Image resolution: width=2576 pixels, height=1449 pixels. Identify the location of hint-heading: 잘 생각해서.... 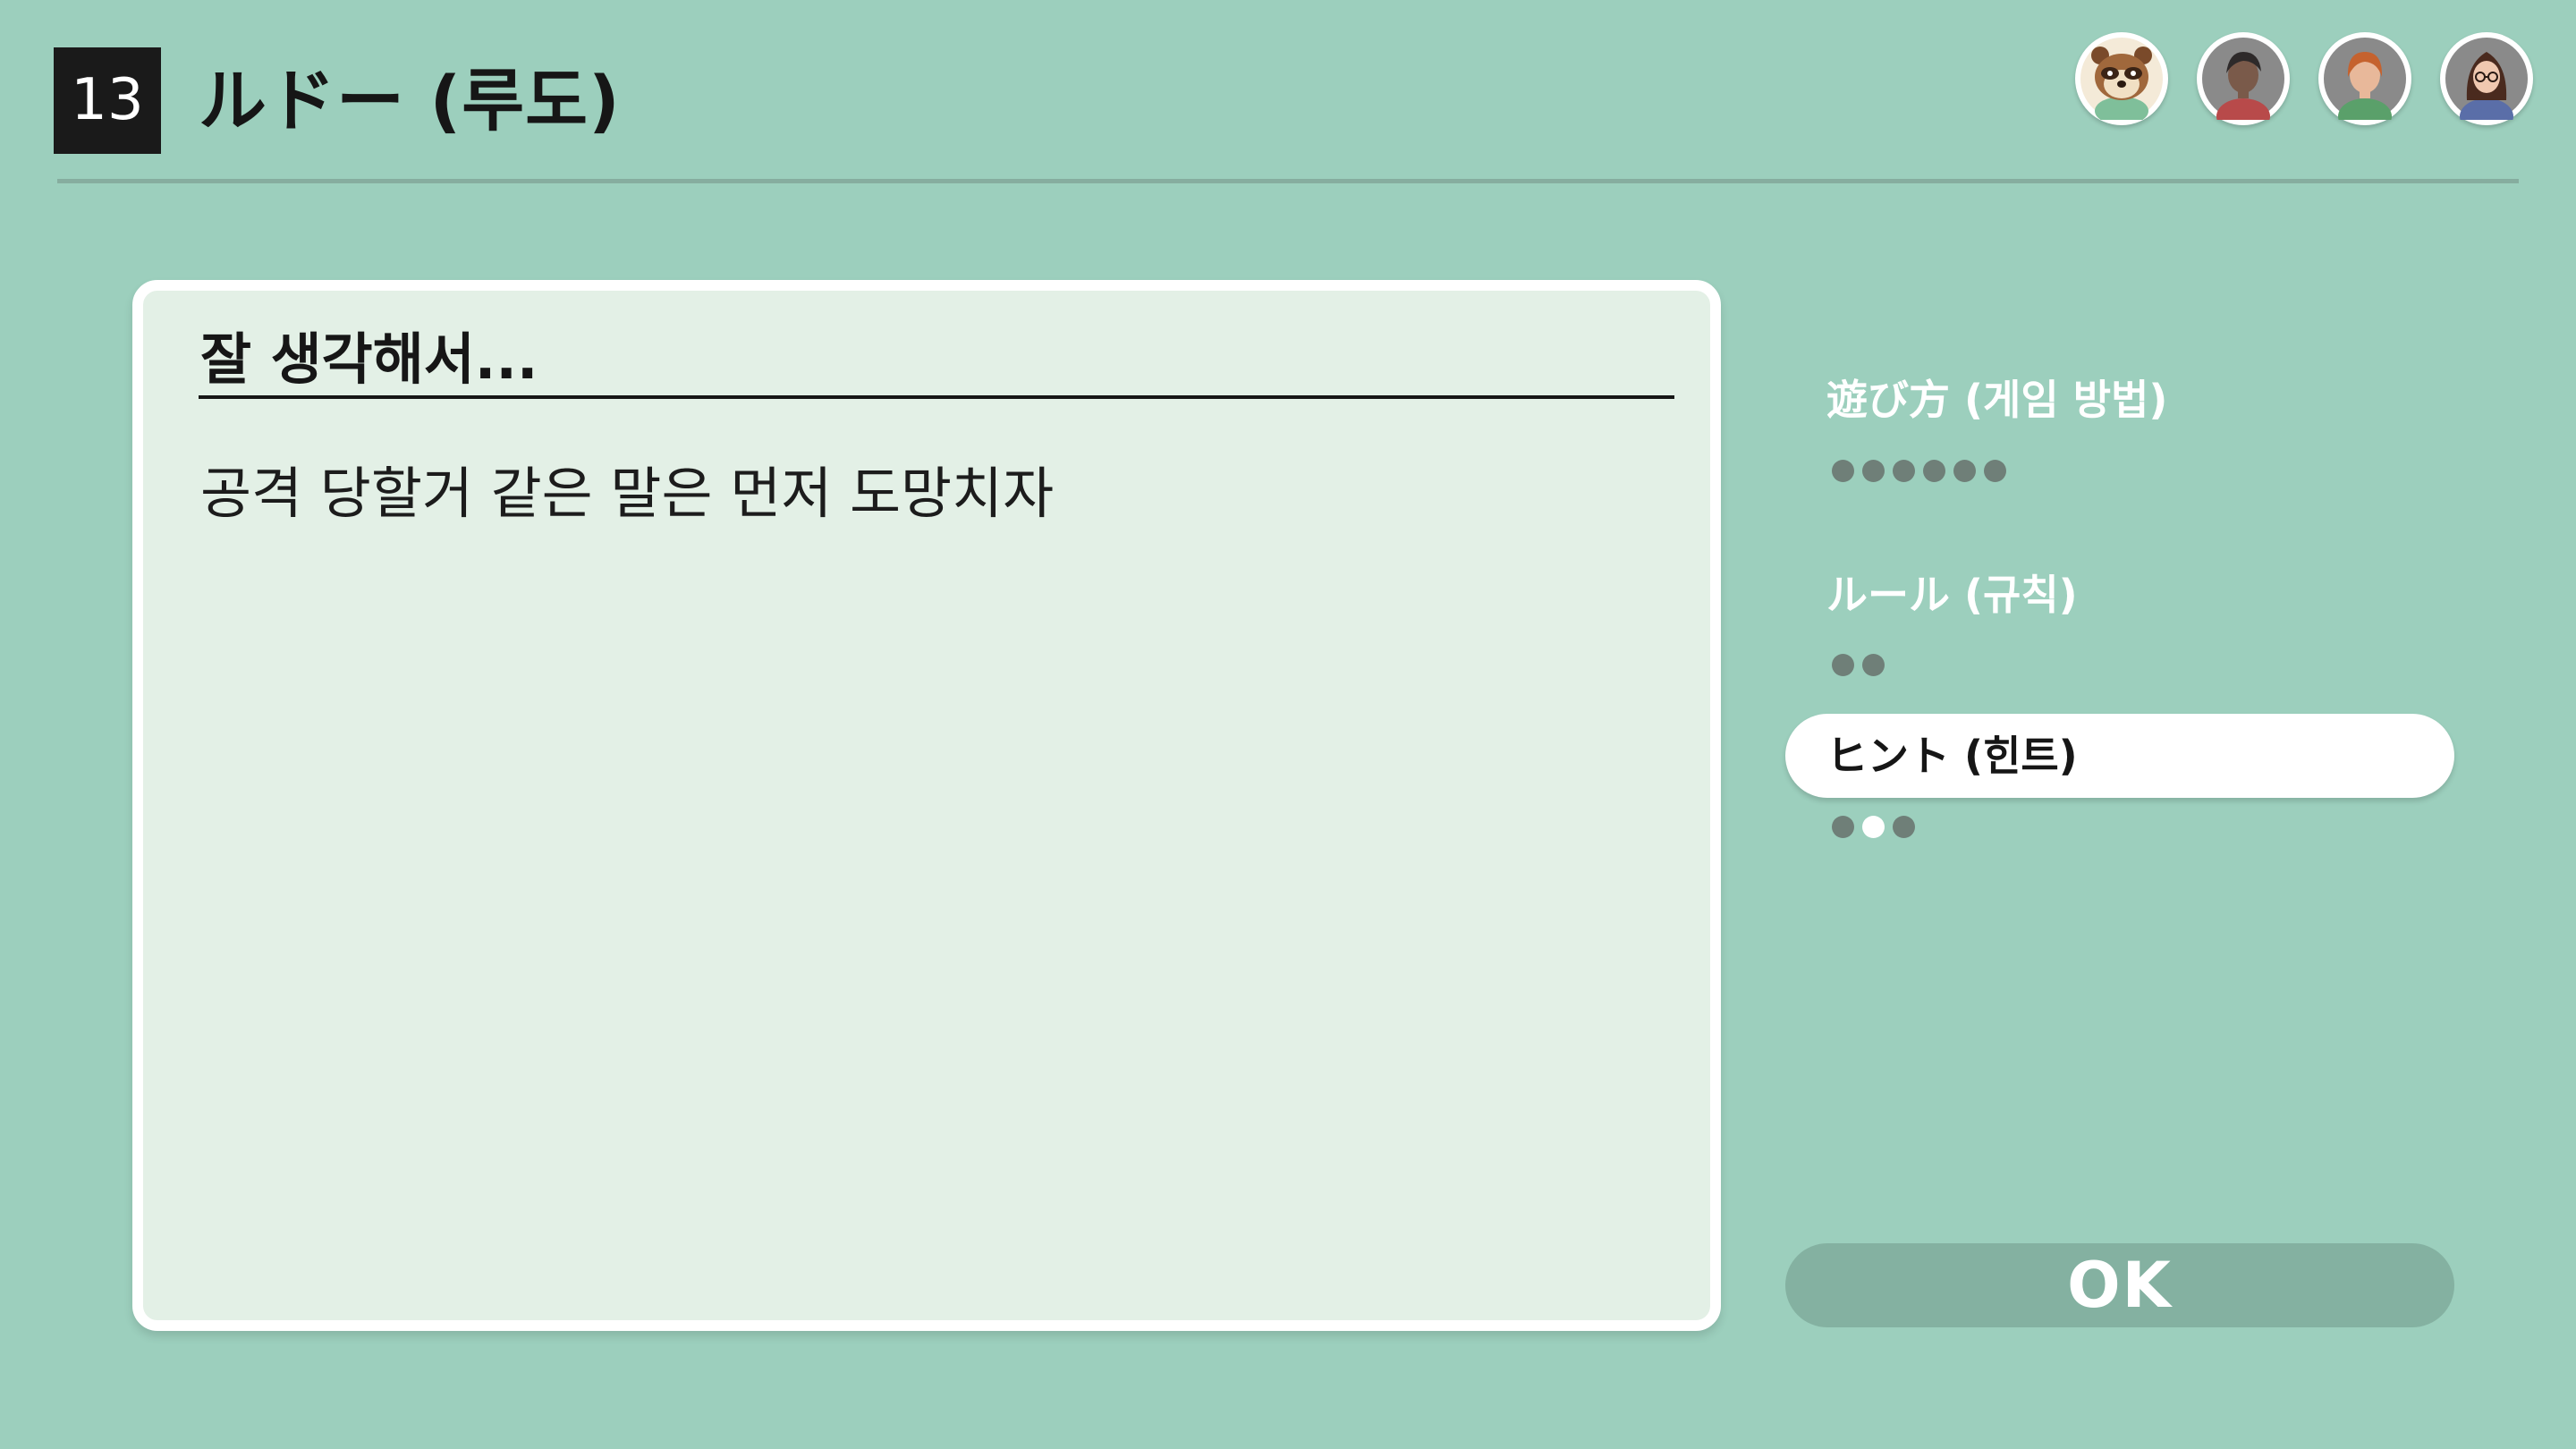
(369, 359).